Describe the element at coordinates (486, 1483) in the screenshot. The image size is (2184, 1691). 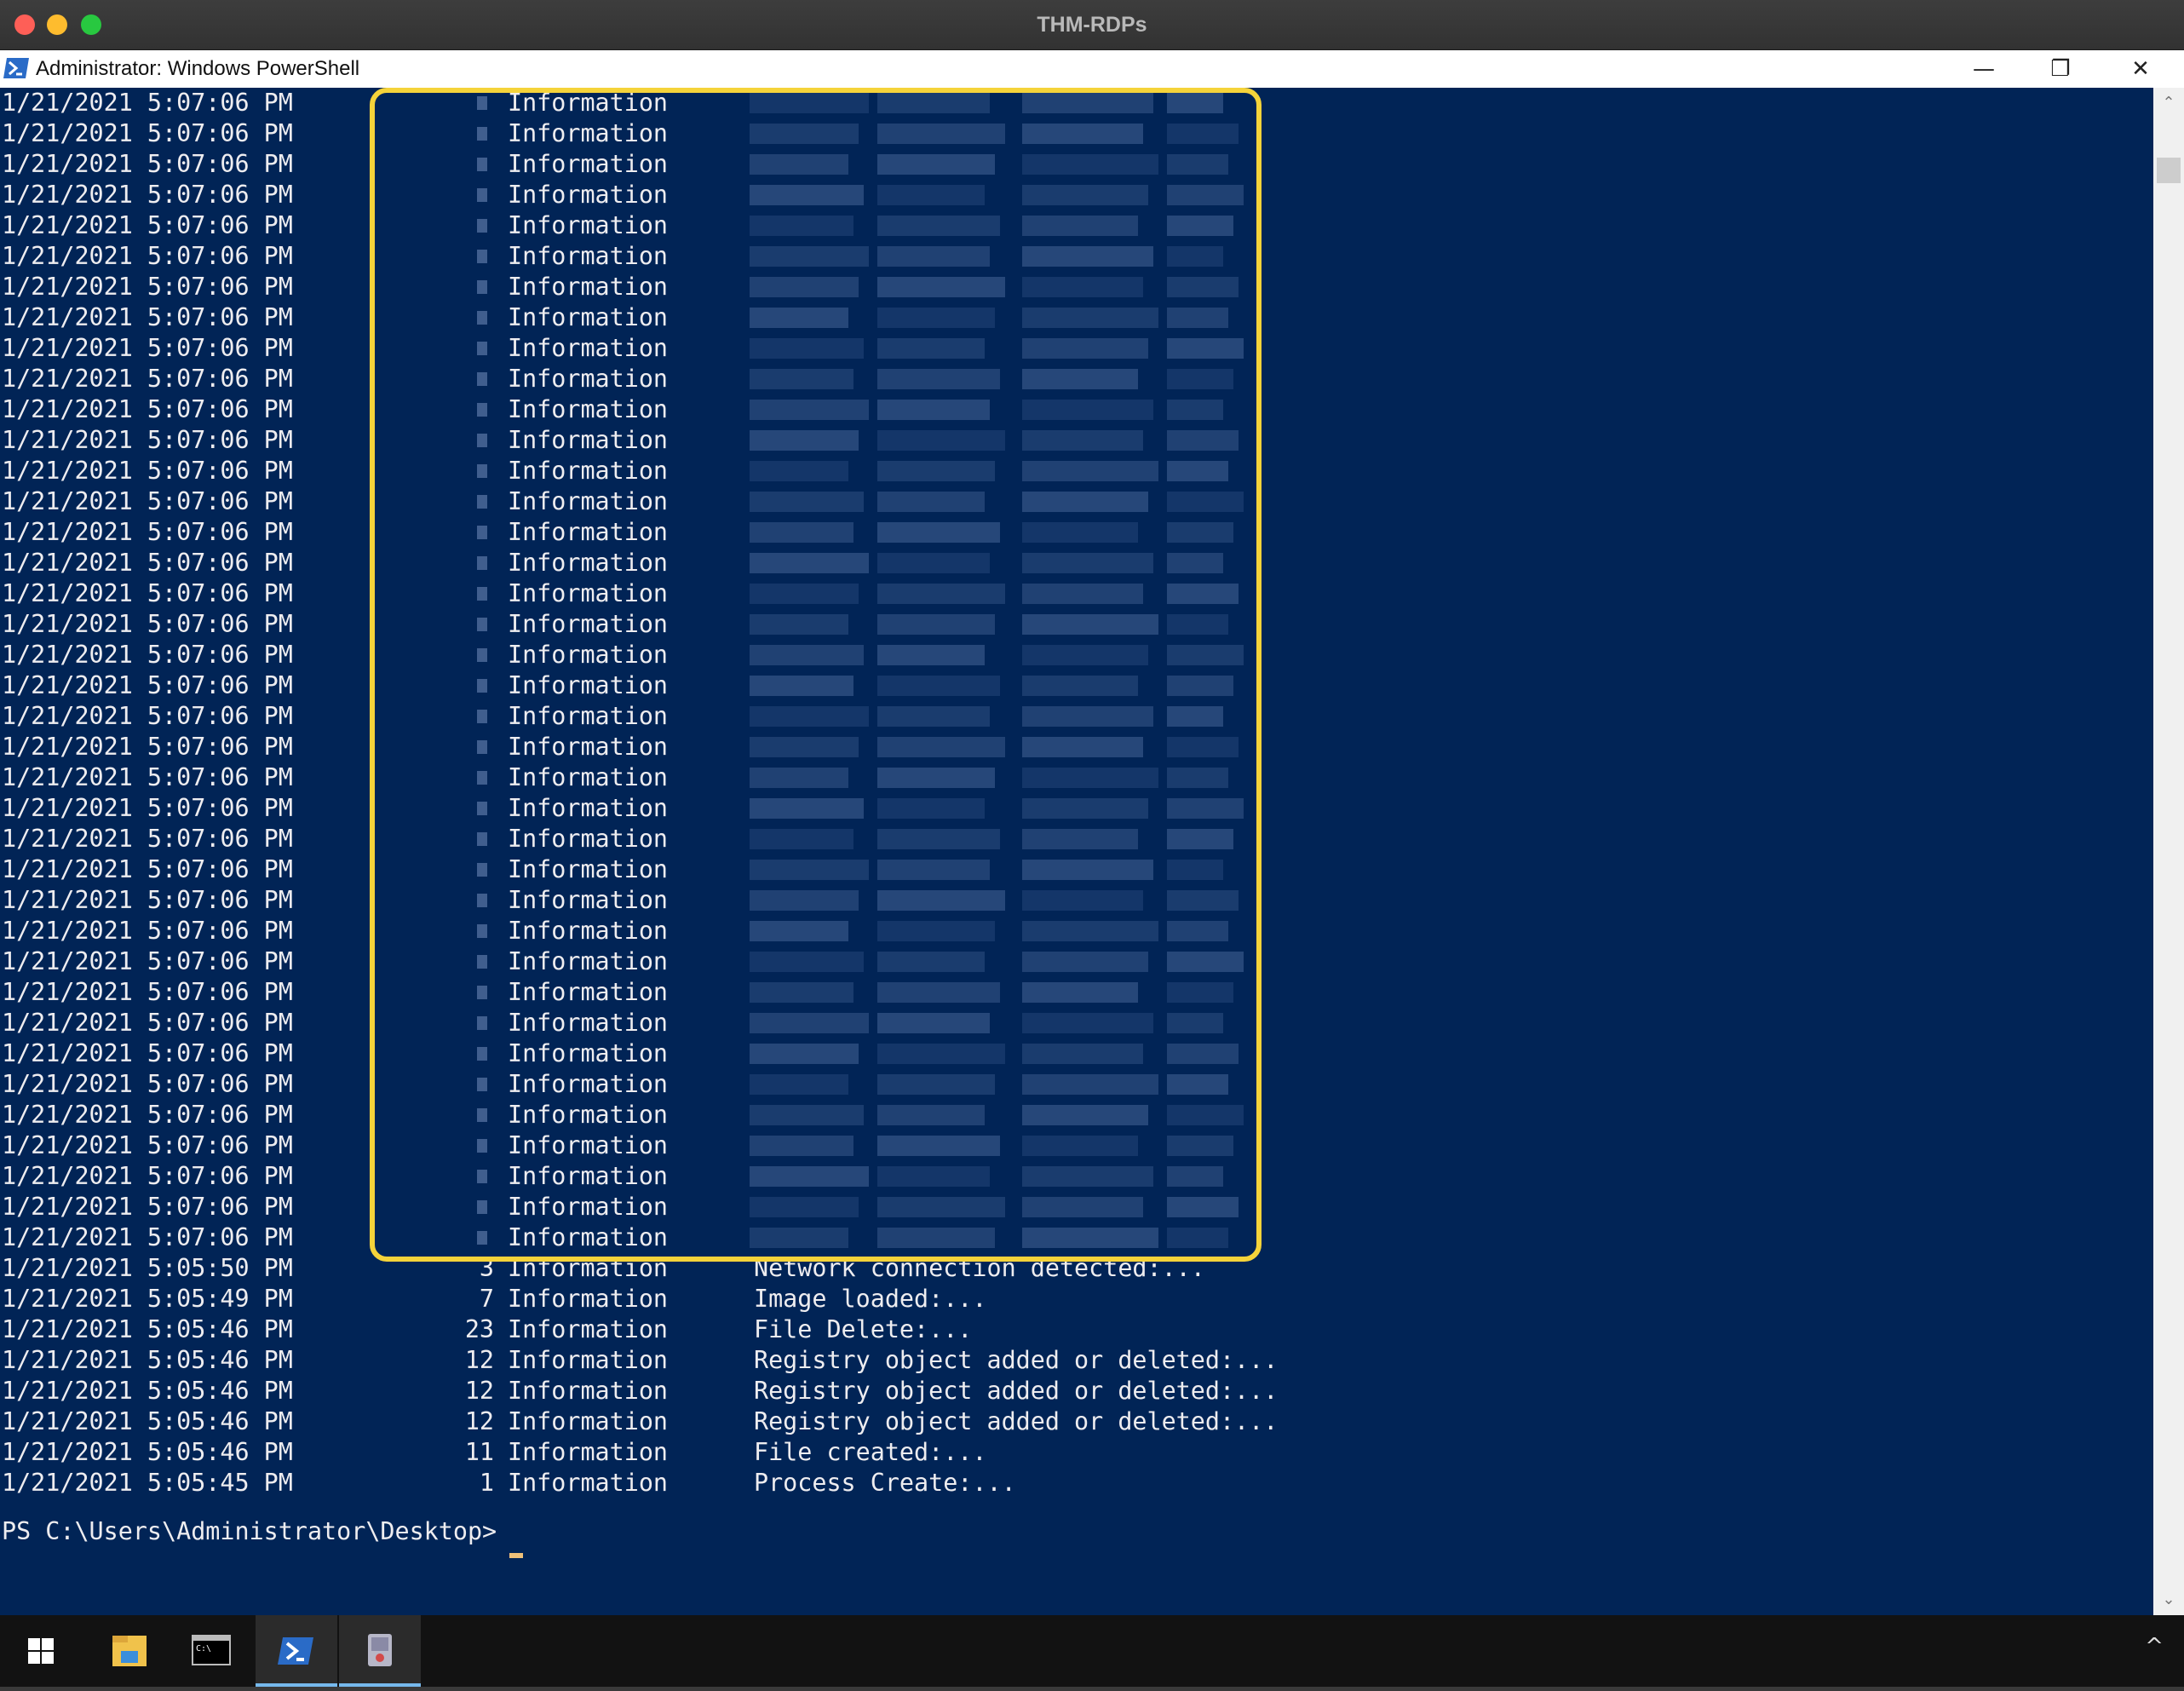
I see `event-id: 1` at that location.